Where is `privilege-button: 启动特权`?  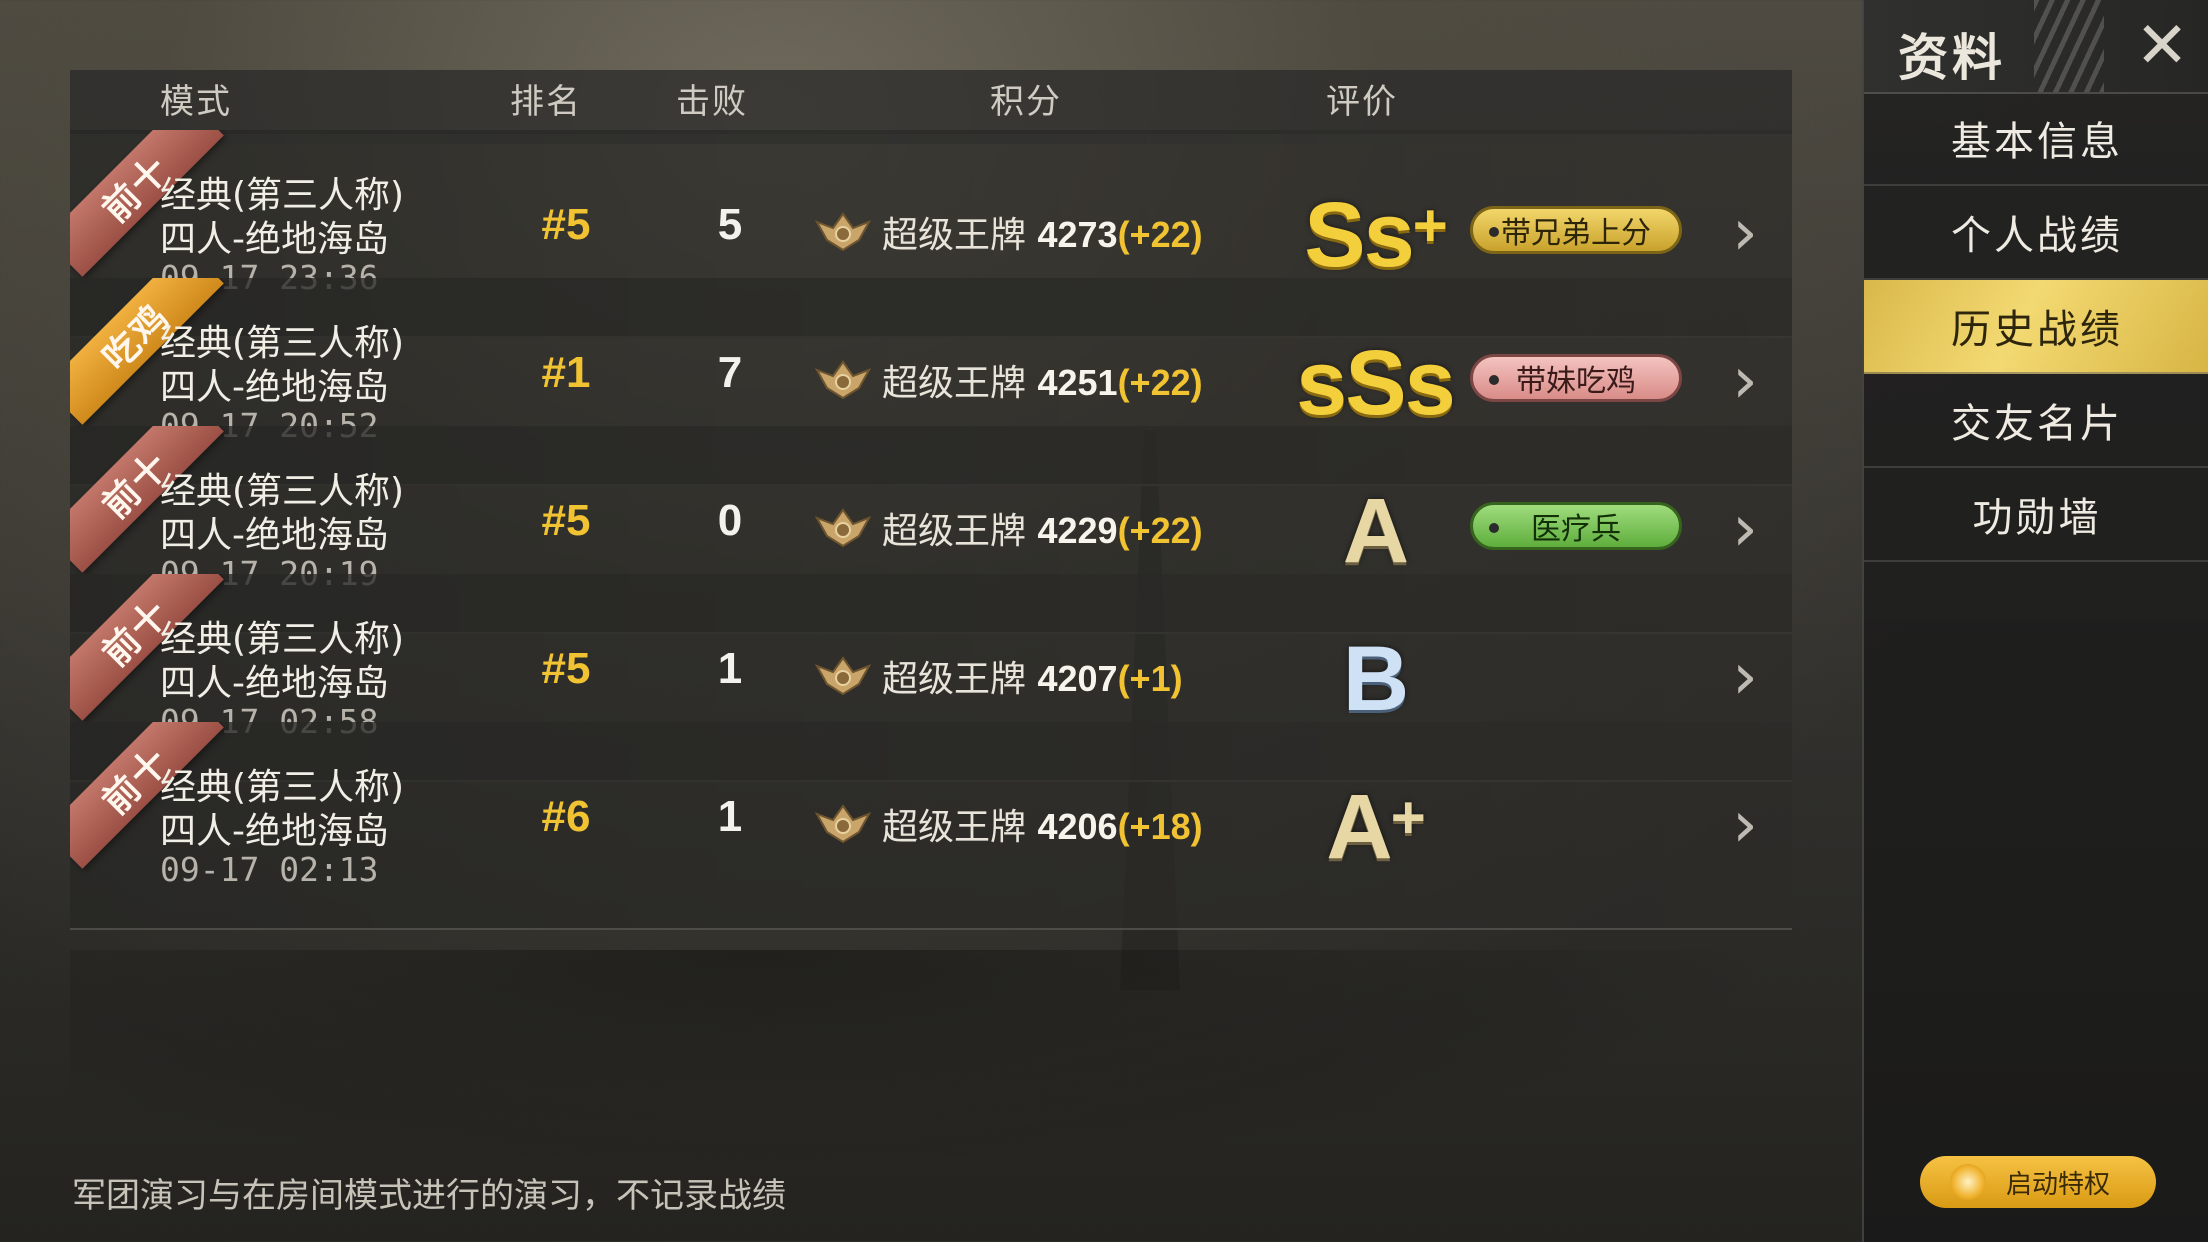
privilege-button: 启动特权 is located at coordinates (2038, 1182).